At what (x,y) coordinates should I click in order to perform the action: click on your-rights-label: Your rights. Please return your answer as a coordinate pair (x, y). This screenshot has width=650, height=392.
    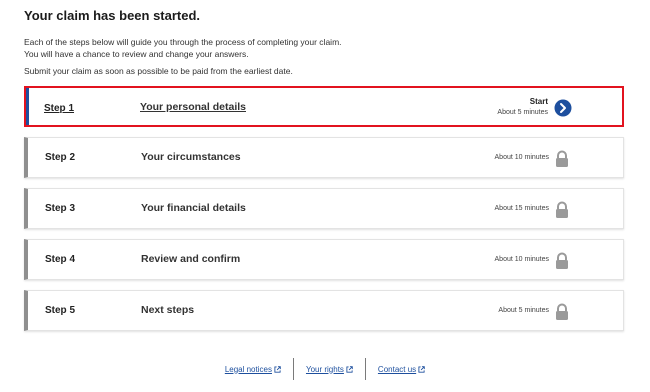
    Looking at the image, I should click on (324, 369).